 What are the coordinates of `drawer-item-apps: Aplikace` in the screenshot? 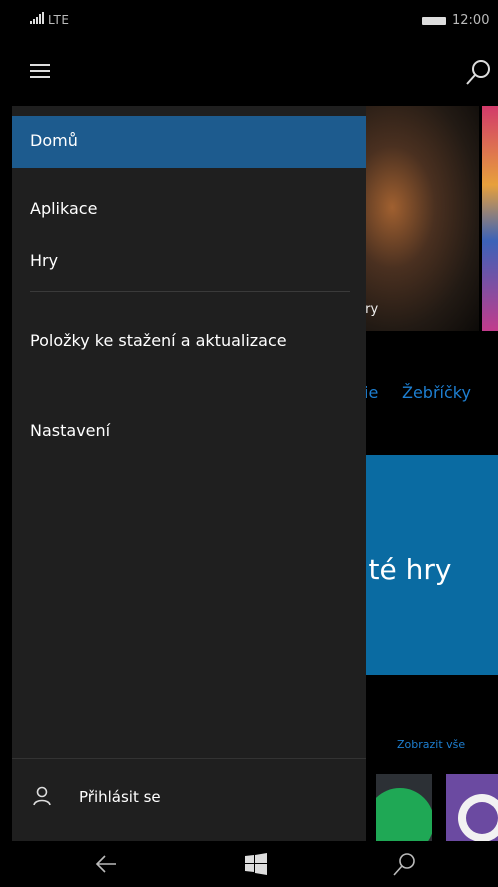 It's located at (189, 210).